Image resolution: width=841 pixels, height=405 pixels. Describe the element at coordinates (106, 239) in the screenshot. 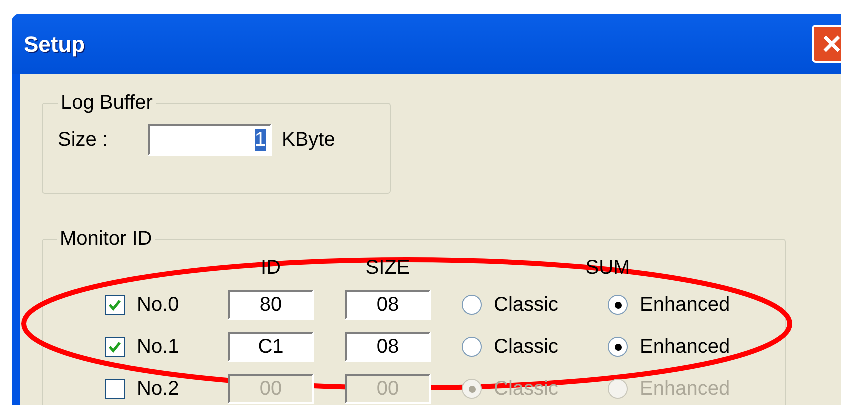

I see `group-title: Monitor ID` at that location.